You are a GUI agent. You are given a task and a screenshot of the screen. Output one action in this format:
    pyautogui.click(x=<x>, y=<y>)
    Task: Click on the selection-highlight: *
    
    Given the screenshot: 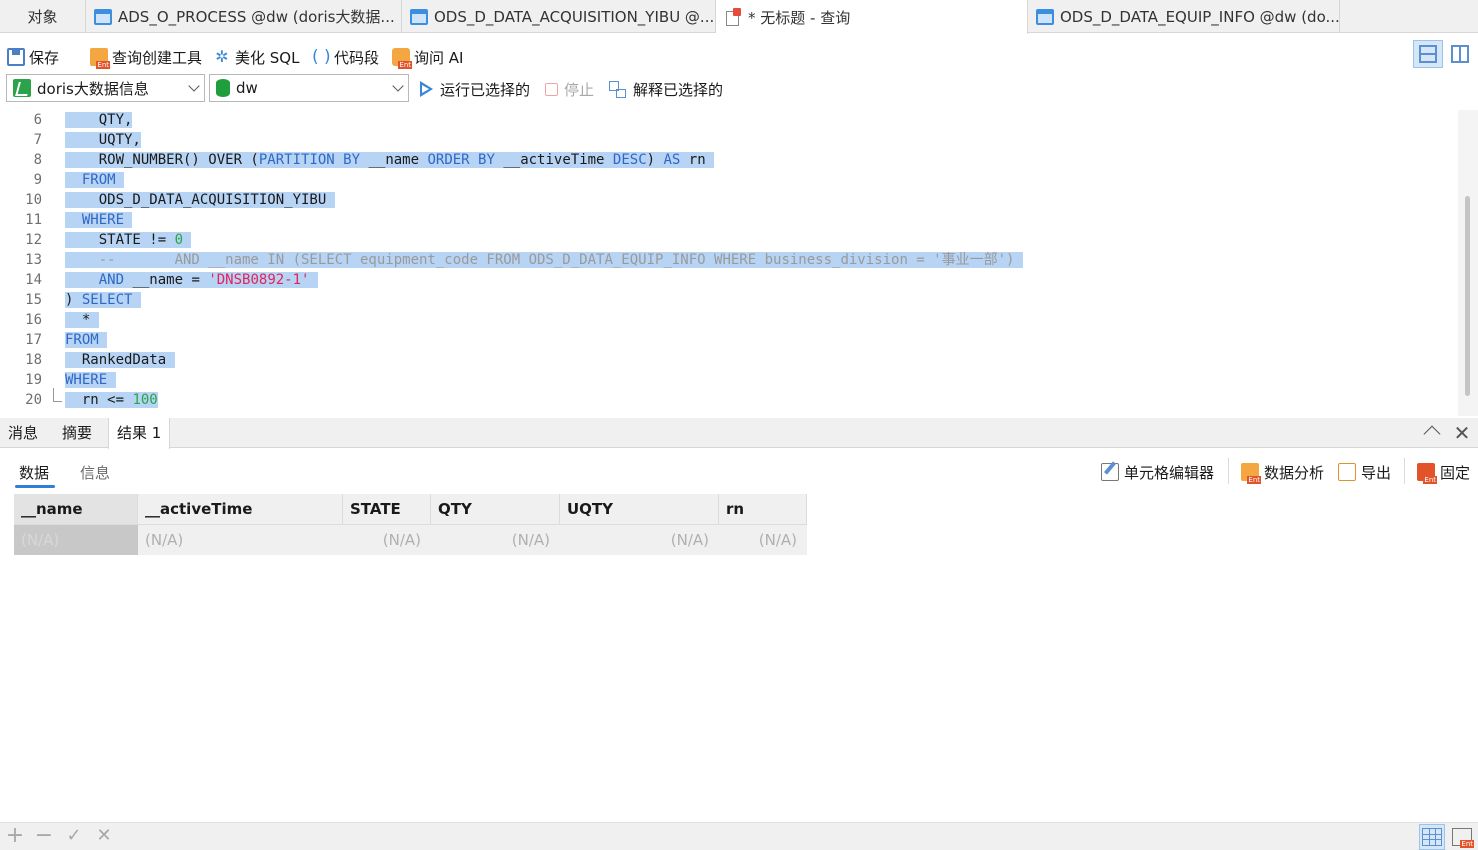 What is the action you would take?
    pyautogui.click(x=82, y=320)
    